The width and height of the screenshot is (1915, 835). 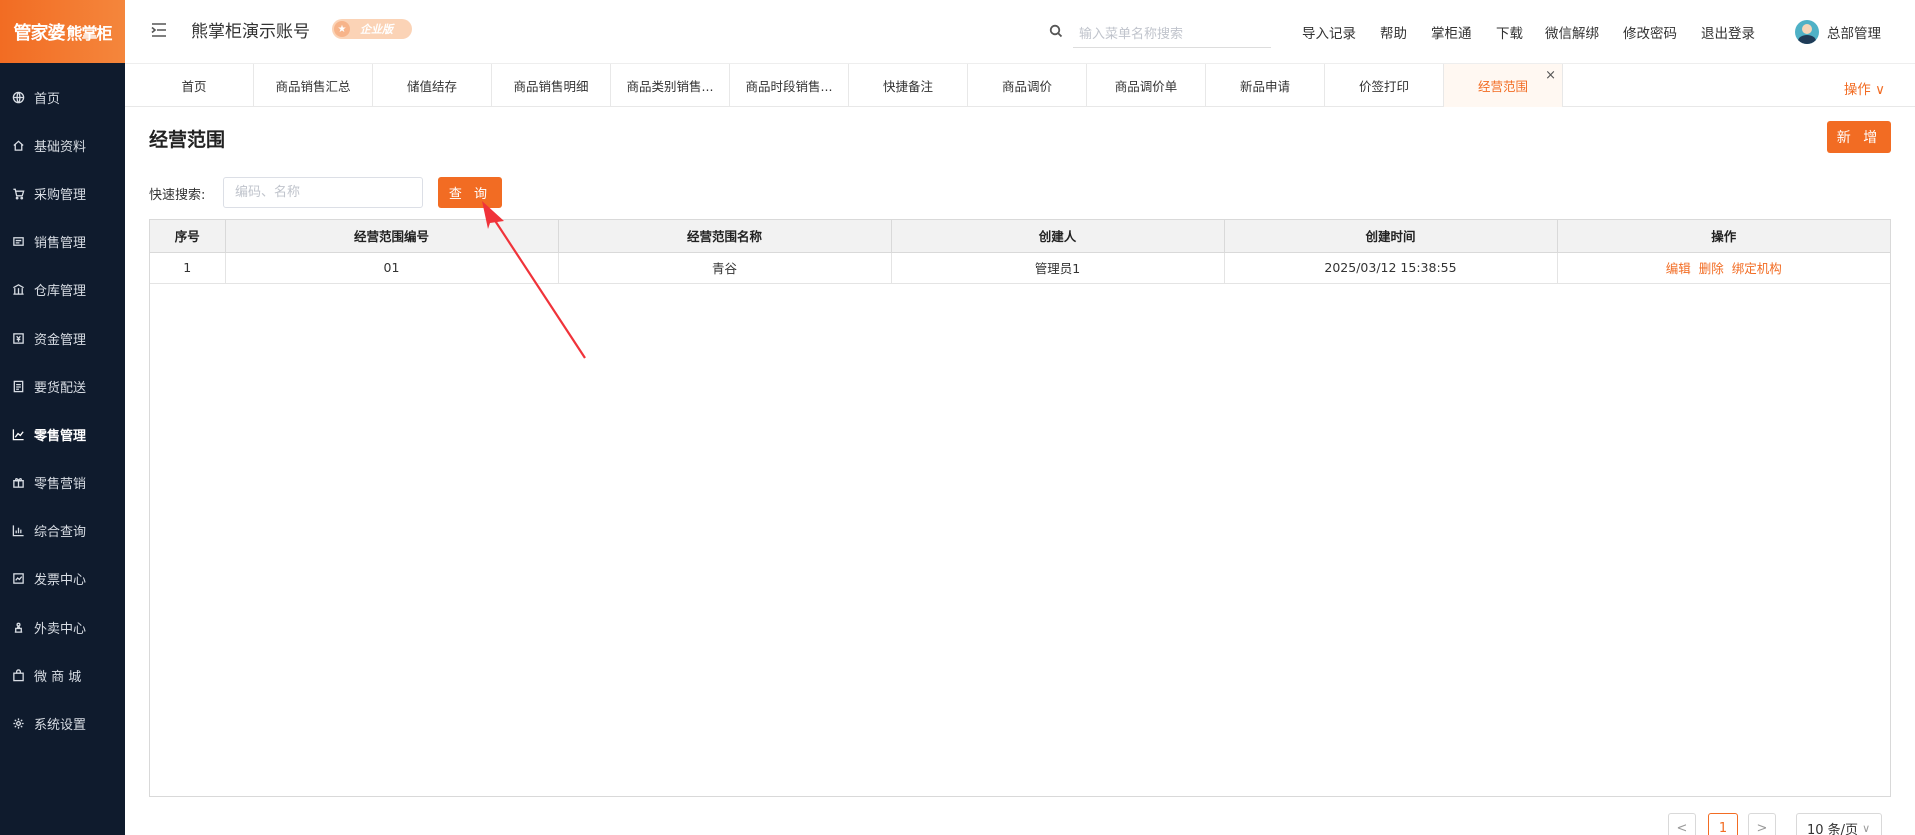 What do you see at coordinates (62, 675) in the screenshot?
I see `sidebar-item-mall: 微 商 城` at bounding box center [62, 675].